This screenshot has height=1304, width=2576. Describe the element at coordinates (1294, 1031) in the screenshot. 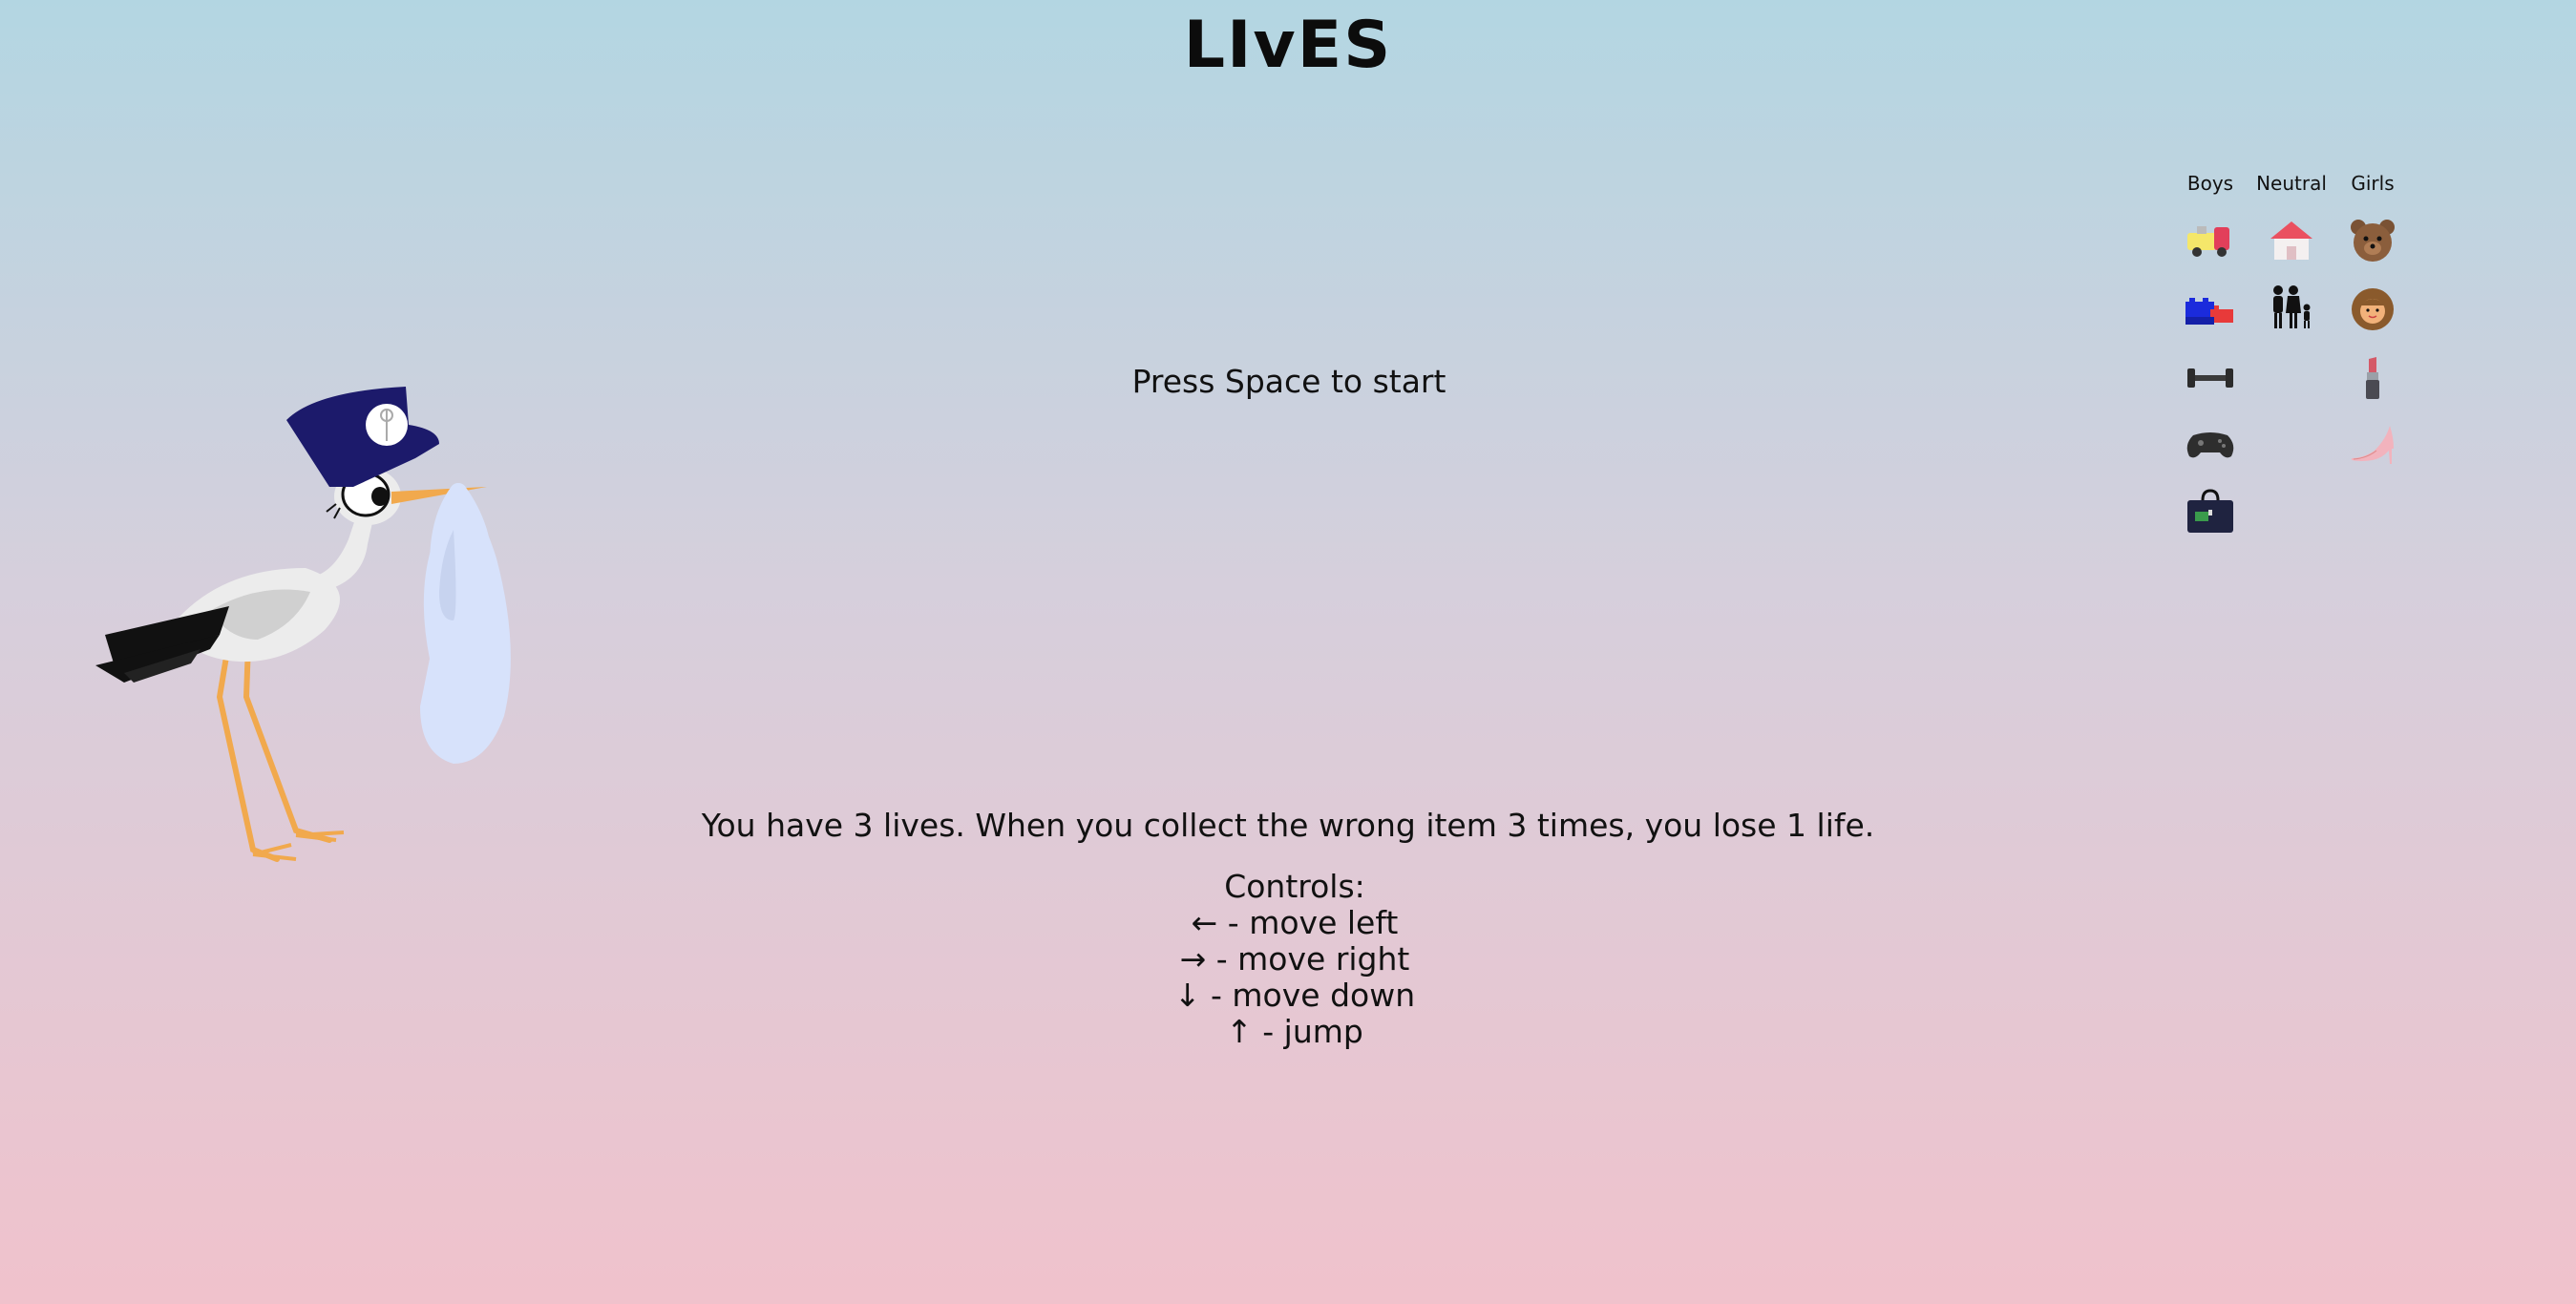

I see `control-jump: ↑ - jump` at that location.